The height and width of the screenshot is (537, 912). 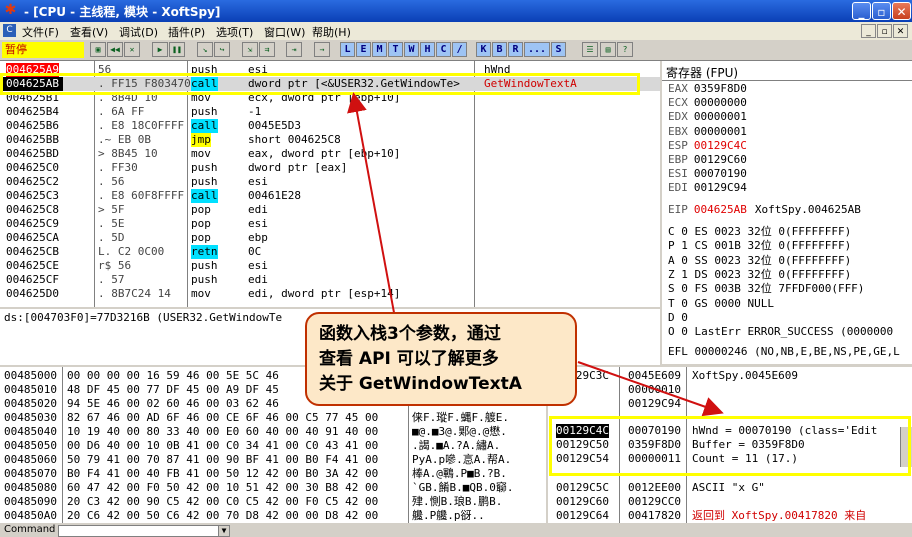 I want to click on arrow-to-stack, so click(x=650, y=389).